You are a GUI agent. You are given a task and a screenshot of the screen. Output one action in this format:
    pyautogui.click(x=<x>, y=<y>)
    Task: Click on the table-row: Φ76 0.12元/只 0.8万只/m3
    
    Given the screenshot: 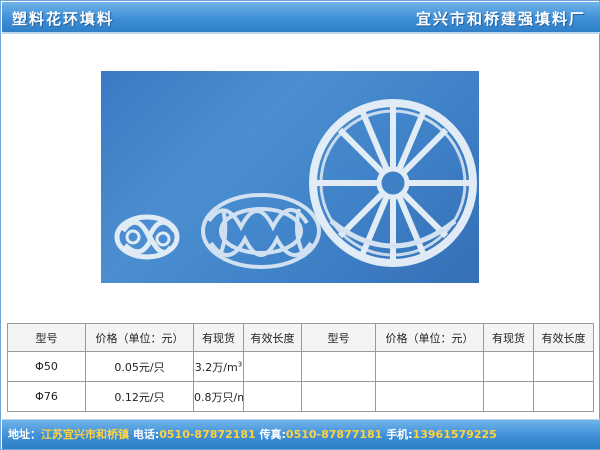 What is the action you would take?
    pyautogui.click(x=300, y=396)
    